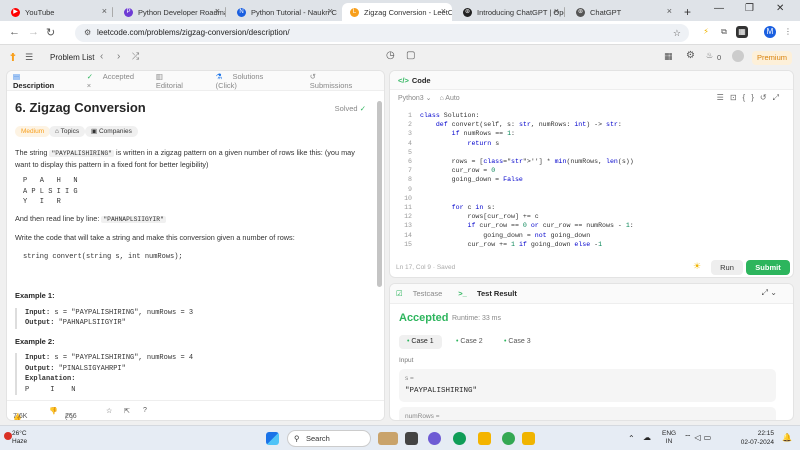 This screenshot has height=450, width=800. Describe the element at coordinates (724, 32) in the screenshot. I see `extension-icon: ⧉` at that location.